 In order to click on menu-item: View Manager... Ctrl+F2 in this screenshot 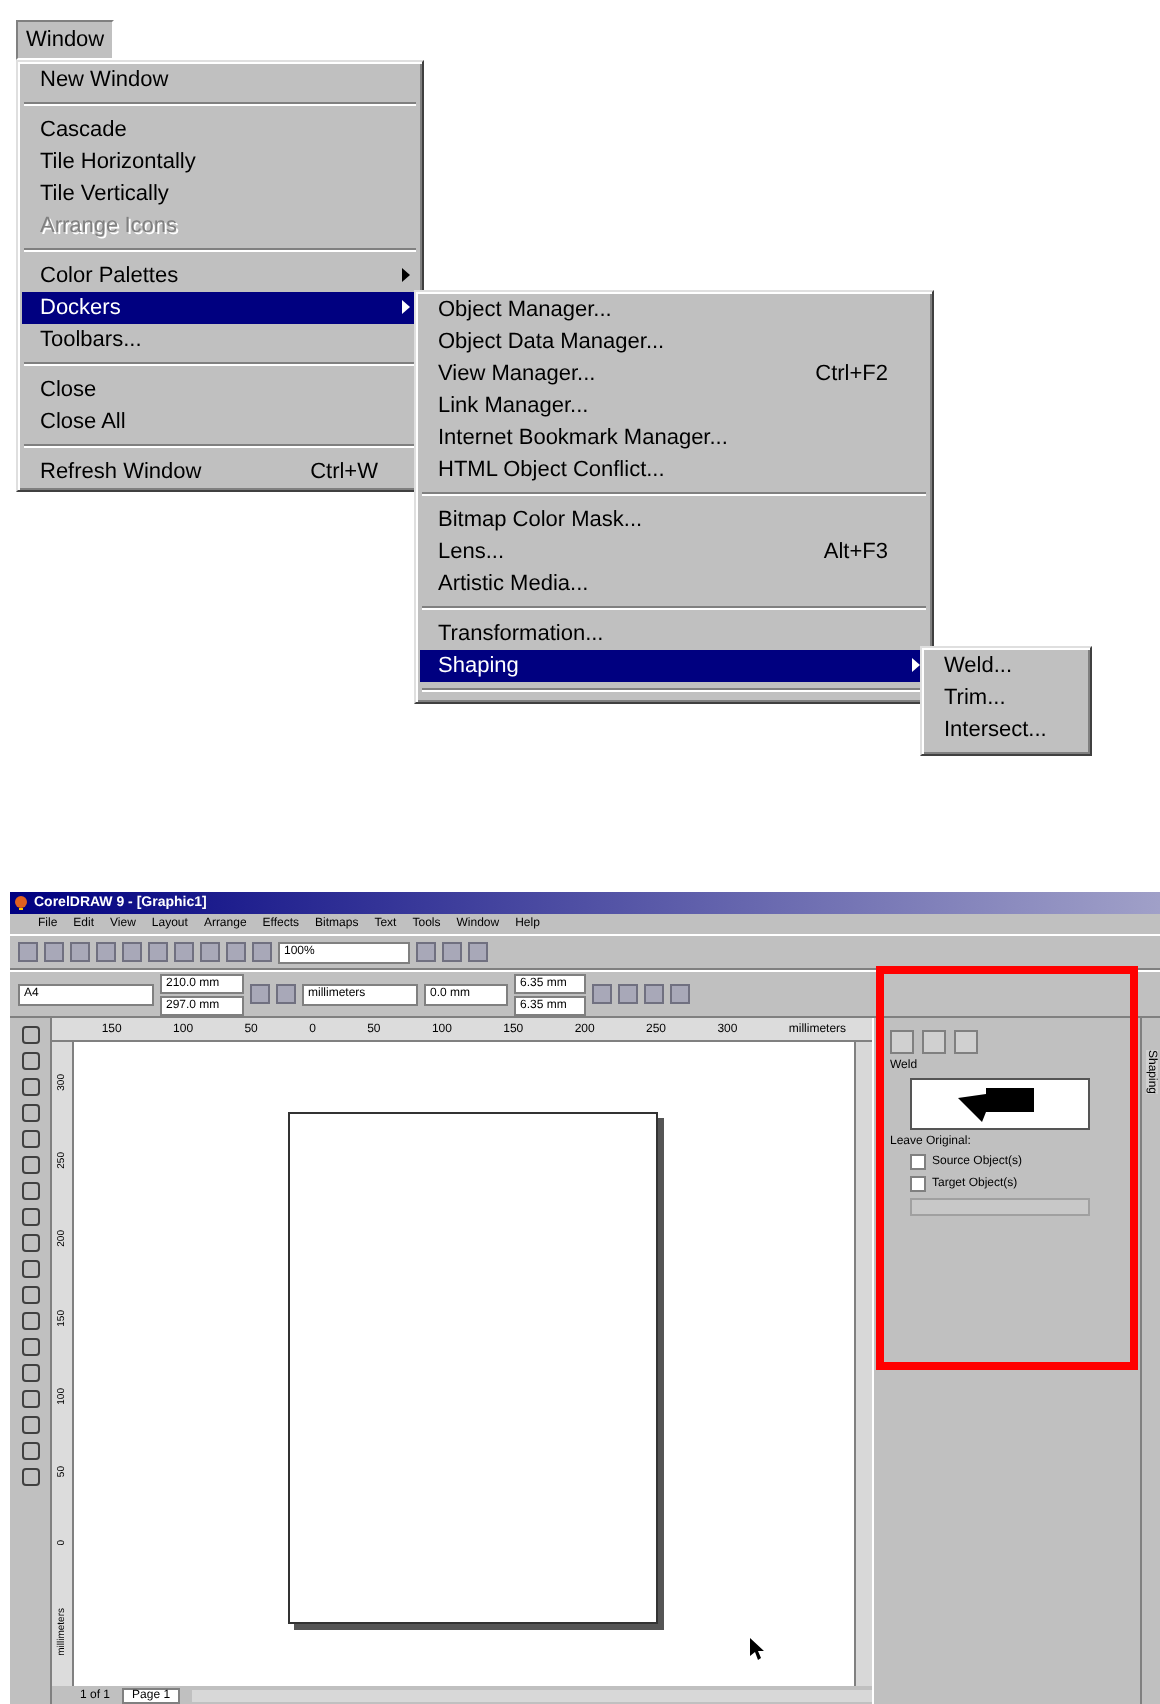, I will do `click(674, 374)`.